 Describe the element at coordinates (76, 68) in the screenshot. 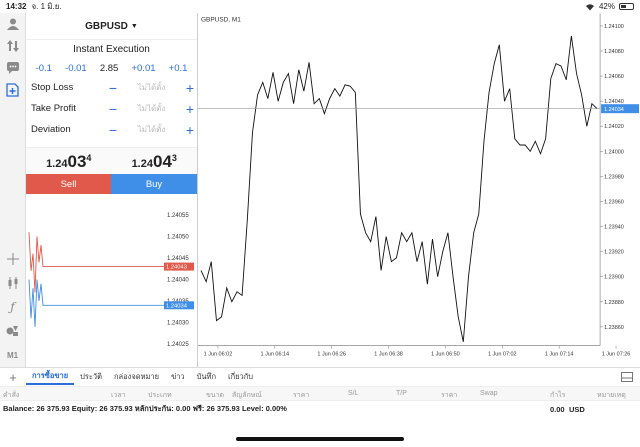

I see `step-minus-0.01: -0.01` at that location.